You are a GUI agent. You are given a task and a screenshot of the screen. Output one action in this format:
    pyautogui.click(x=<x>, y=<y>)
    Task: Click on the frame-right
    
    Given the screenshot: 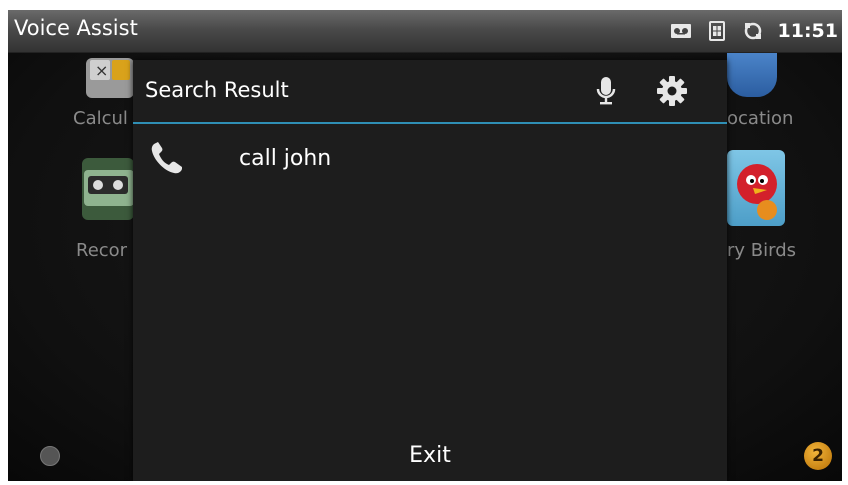 What is the action you would take?
    pyautogui.click(x=845, y=242)
    